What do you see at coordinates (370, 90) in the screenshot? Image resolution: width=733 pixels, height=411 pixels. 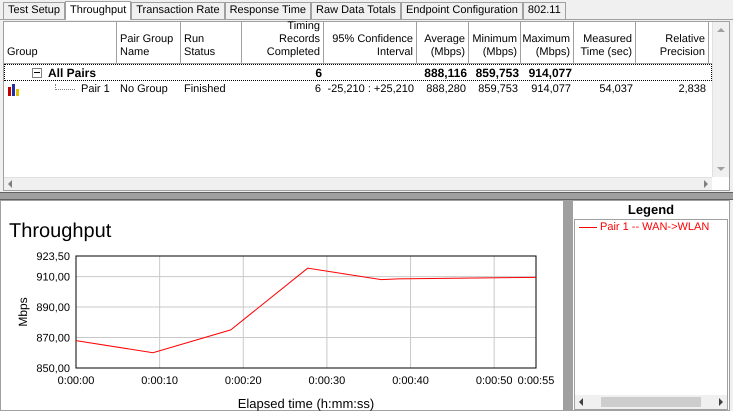 I see `table-cell-text: -25,210 : +25,210` at bounding box center [370, 90].